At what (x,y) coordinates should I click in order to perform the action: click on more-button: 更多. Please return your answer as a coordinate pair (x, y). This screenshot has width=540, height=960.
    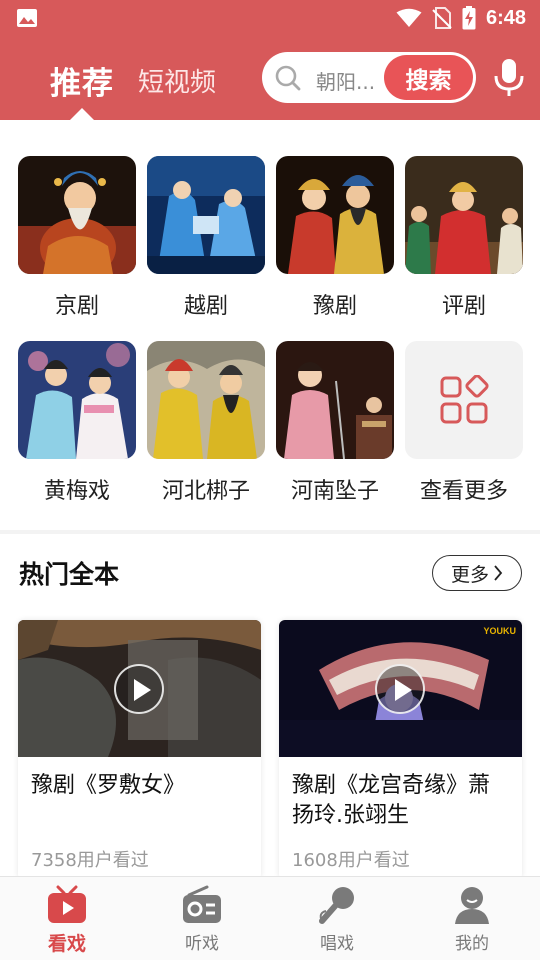
    Looking at the image, I should click on (477, 573).